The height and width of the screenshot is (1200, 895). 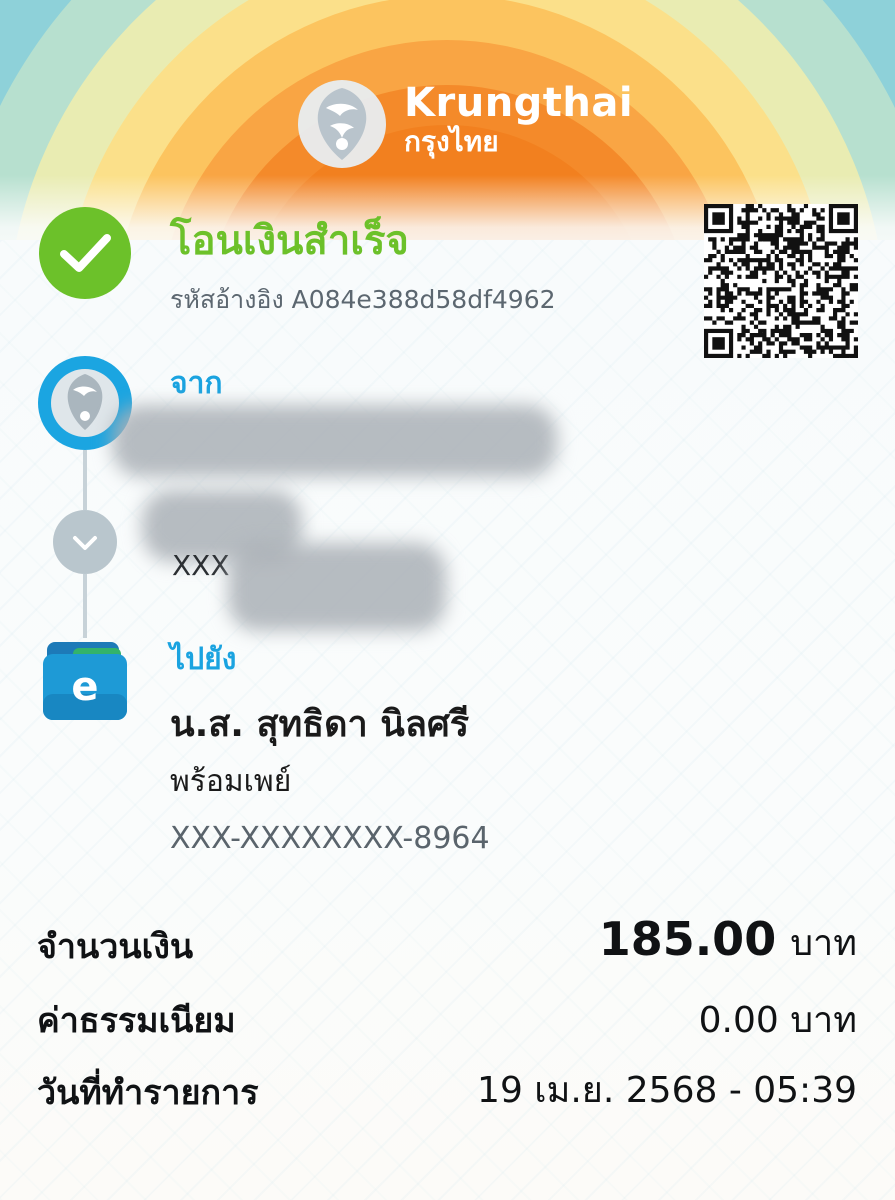 I want to click on recipient-name: น.ส. สุทธิดา นิลศรี, so click(x=320, y=724).